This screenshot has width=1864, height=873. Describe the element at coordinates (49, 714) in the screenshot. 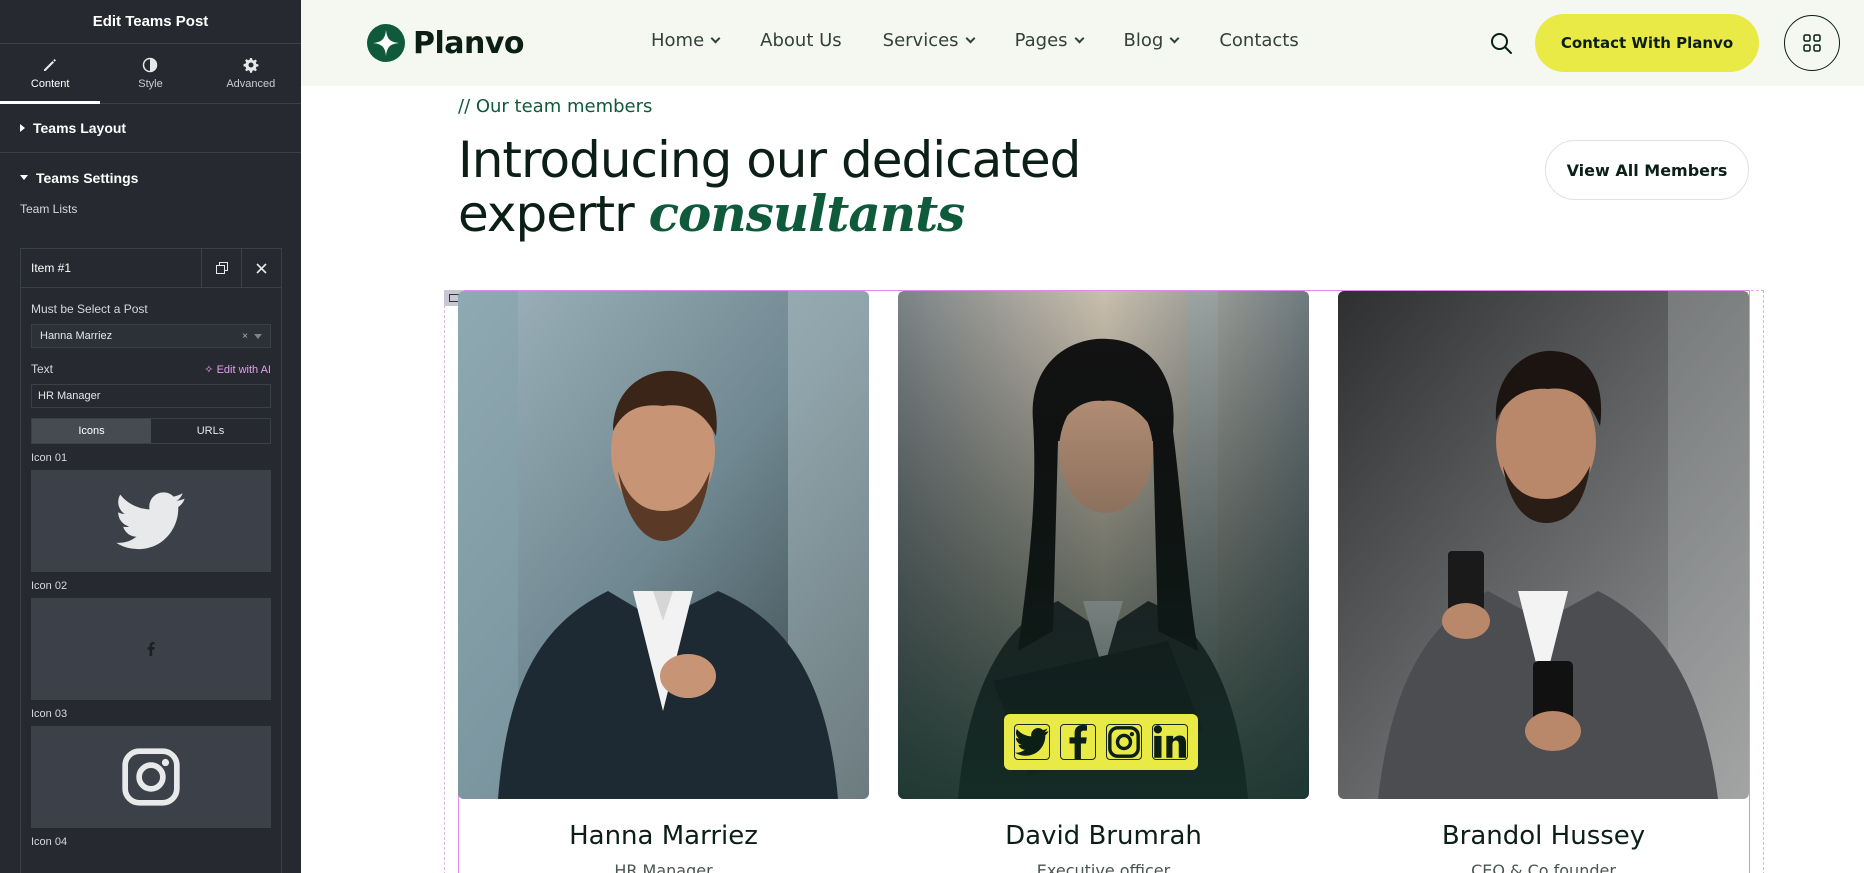

I see `icon-03-label: Icon 03` at that location.